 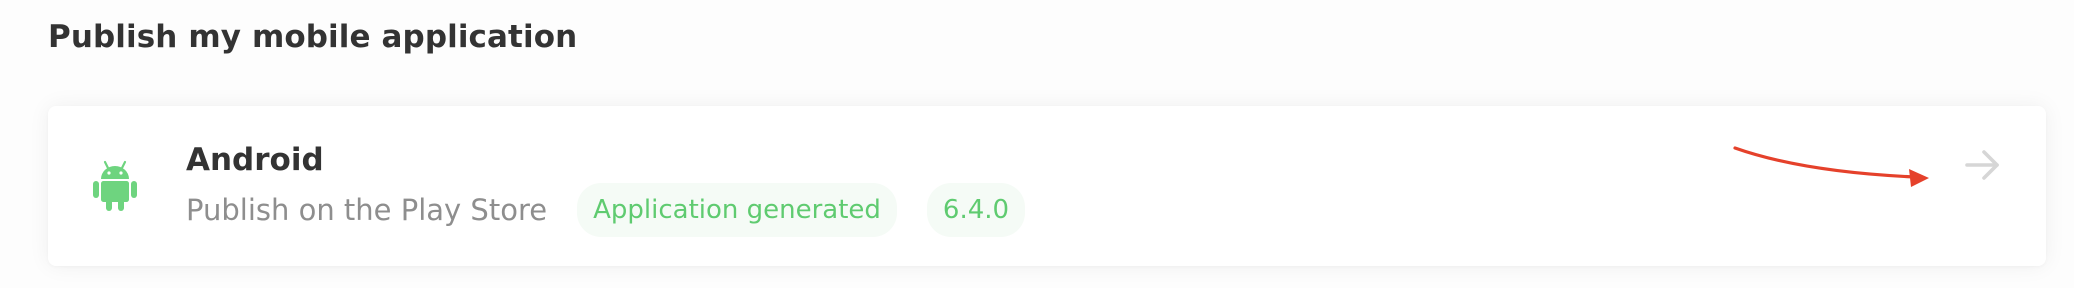 What do you see at coordinates (737, 210) in the screenshot?
I see `status-badge: Application generated` at bounding box center [737, 210].